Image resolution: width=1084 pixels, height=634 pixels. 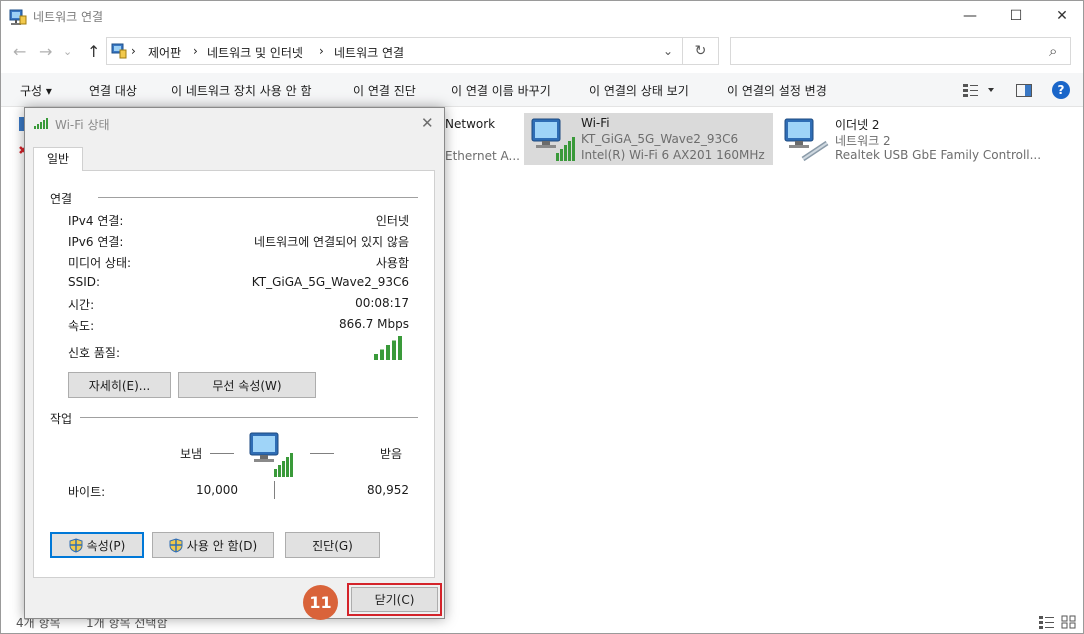 I want to click on received-label: 받음, so click(x=391, y=454).